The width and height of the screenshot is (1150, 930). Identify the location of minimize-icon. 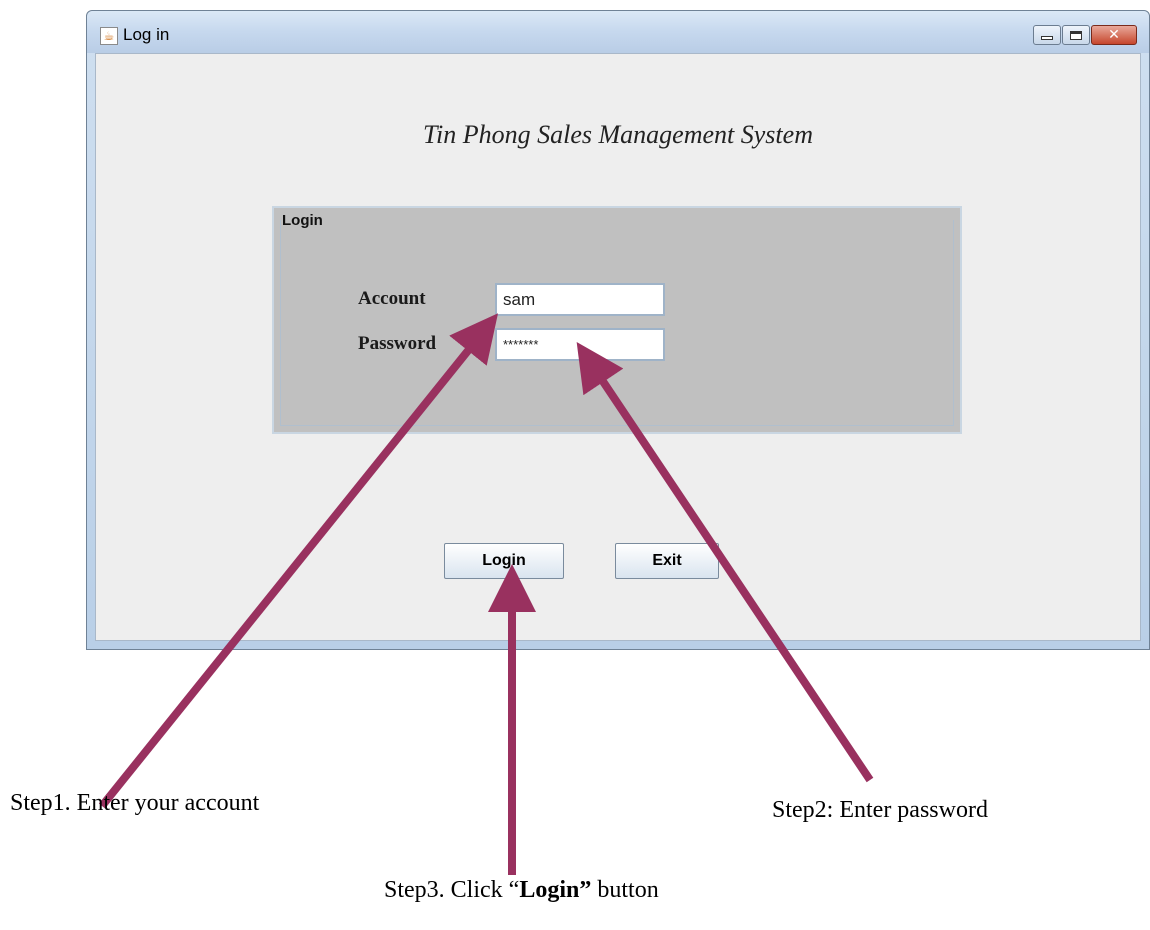
(1047, 38).